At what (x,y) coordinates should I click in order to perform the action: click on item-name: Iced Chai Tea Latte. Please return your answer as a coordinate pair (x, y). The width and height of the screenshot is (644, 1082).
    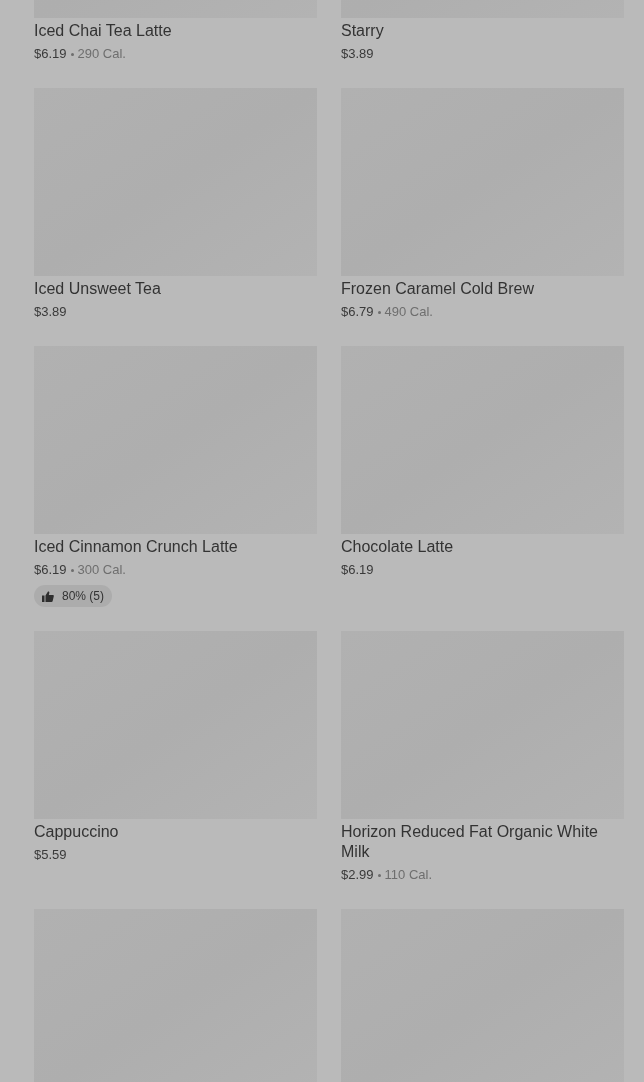
    Looking at the image, I should click on (175, 31).